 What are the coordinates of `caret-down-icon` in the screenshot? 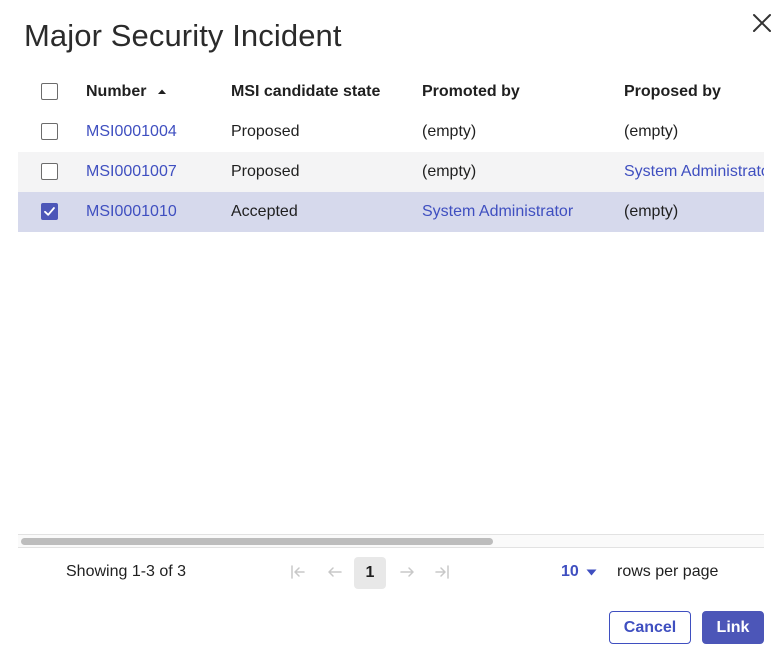 It's located at (591, 572).